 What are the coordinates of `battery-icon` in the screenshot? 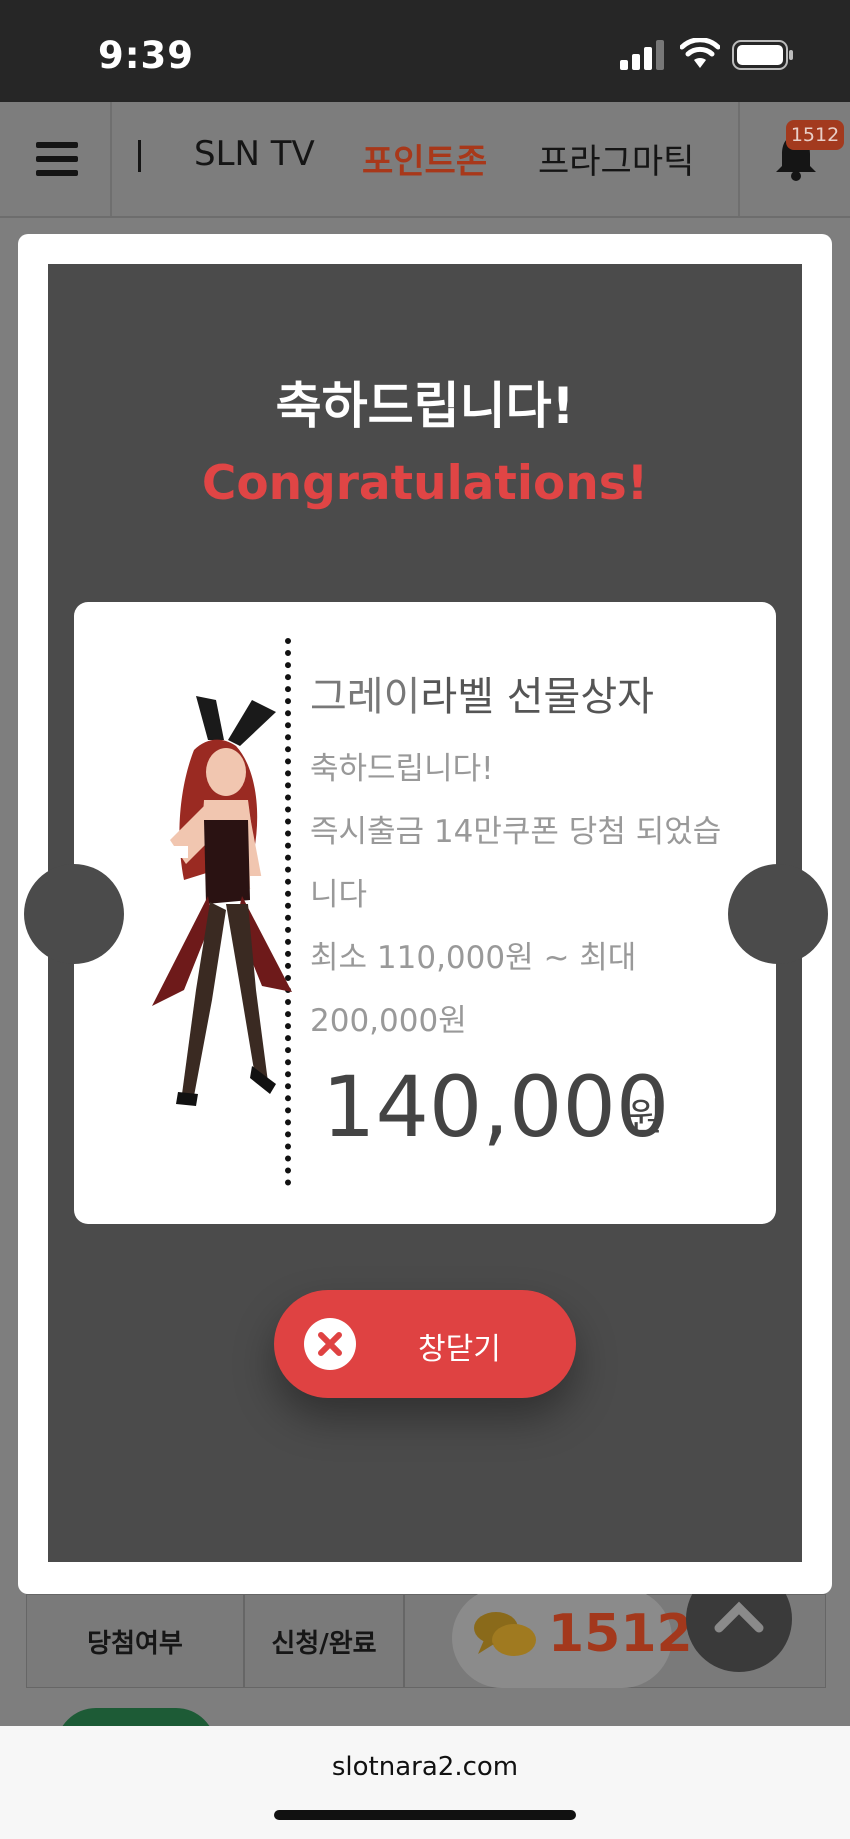 It's located at (762, 55).